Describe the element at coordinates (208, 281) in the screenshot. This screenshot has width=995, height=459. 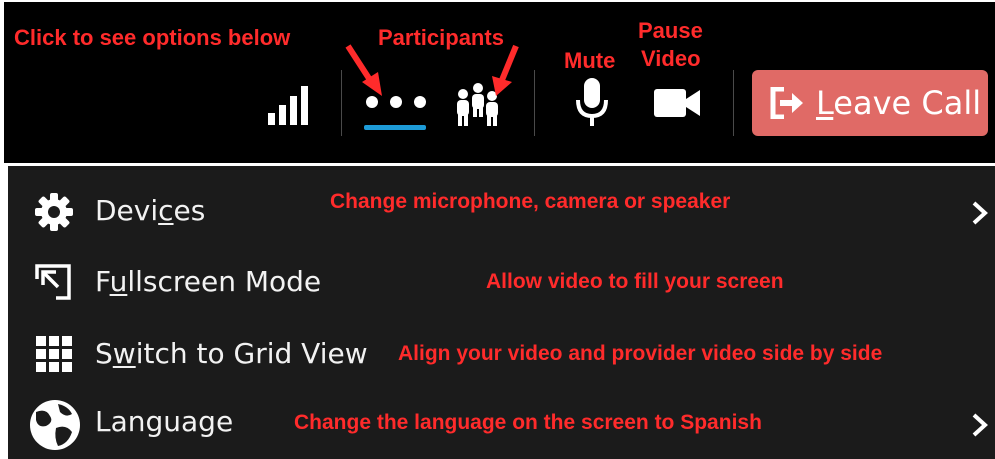
I see `menu-item-label: Fullscreen Mode` at that location.